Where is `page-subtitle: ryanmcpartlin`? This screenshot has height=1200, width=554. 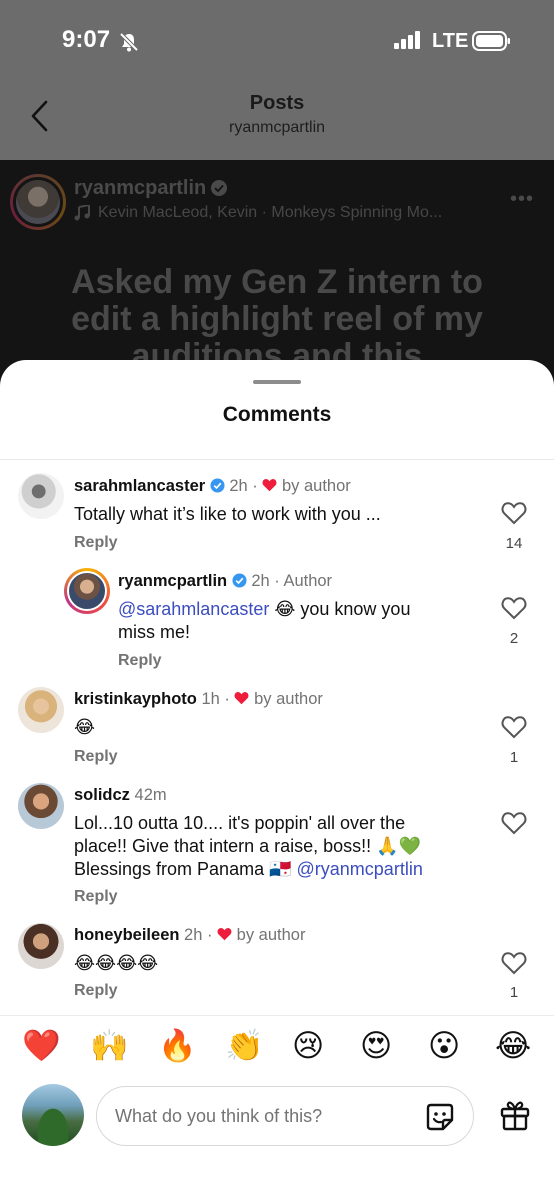 page-subtitle: ryanmcpartlin is located at coordinates (277, 127).